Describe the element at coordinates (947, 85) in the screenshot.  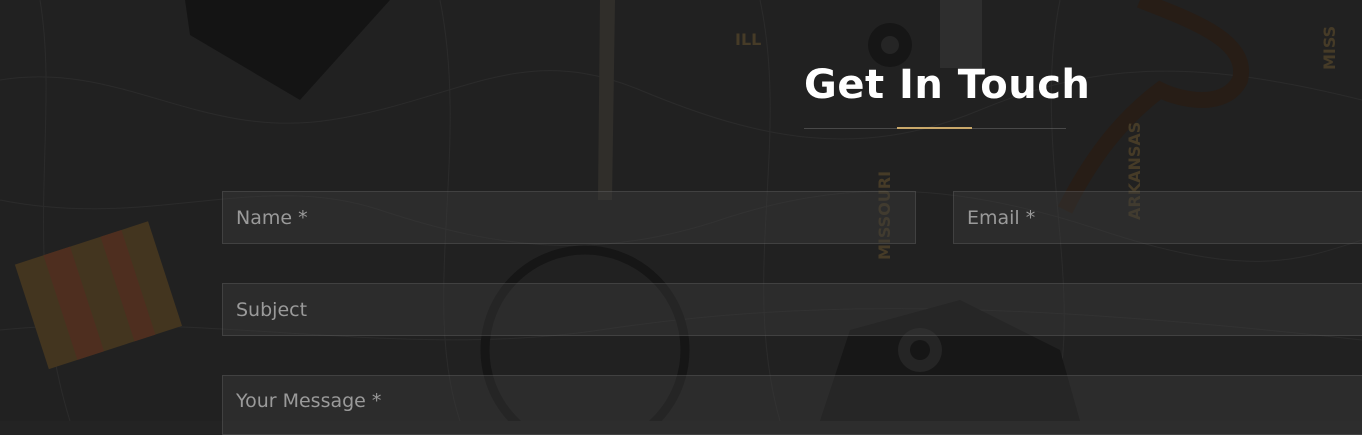
I see `page-title: Get In Touch` at that location.